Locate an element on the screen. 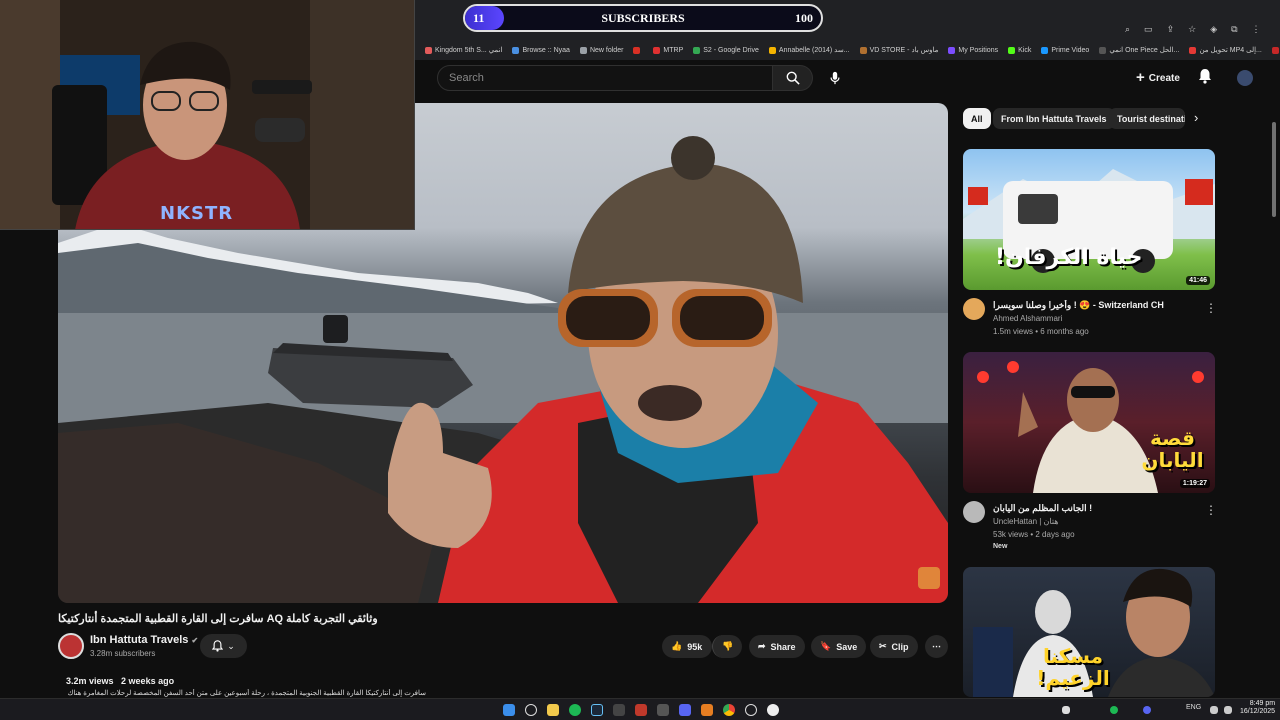  menu-icon: ⋮ is located at coordinates (1256, 29).